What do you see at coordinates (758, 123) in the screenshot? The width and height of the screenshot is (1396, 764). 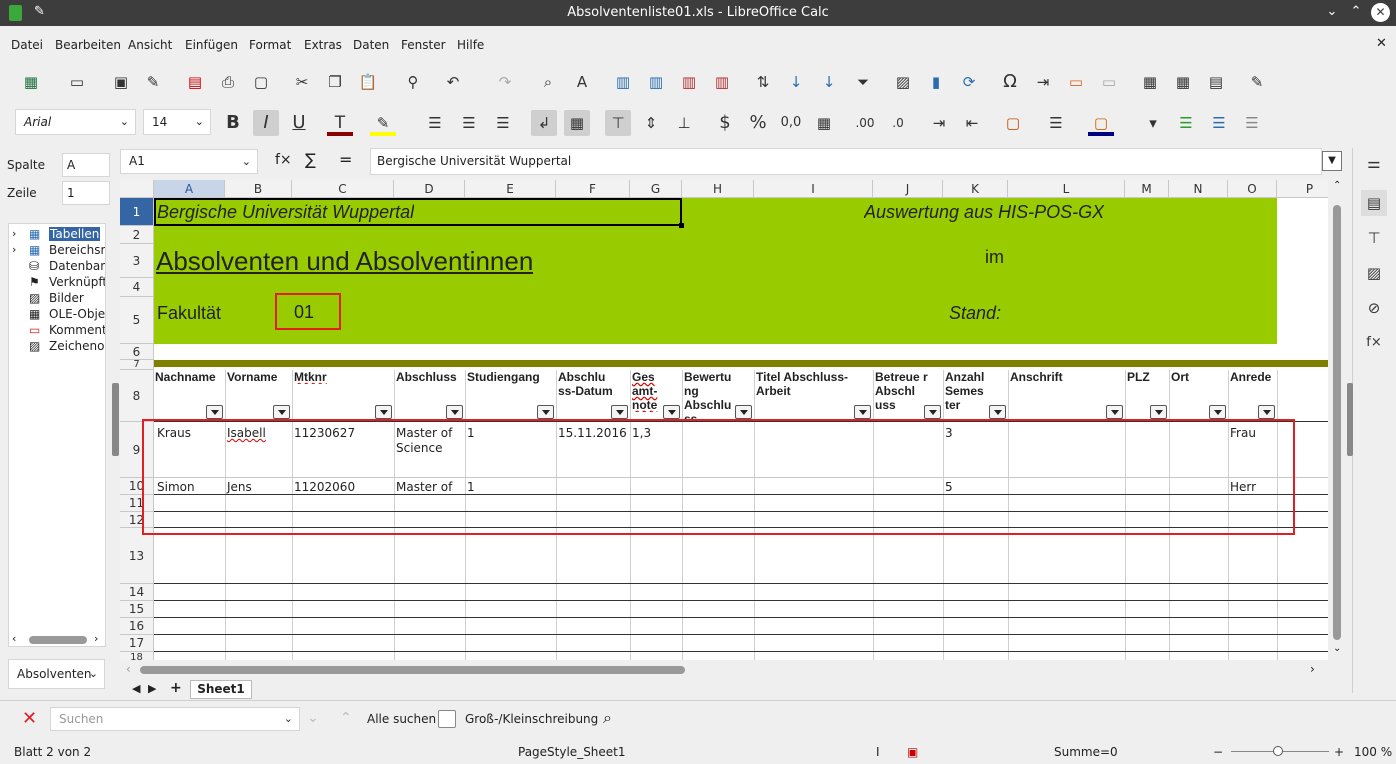 I see `percent-format-icon: %` at bounding box center [758, 123].